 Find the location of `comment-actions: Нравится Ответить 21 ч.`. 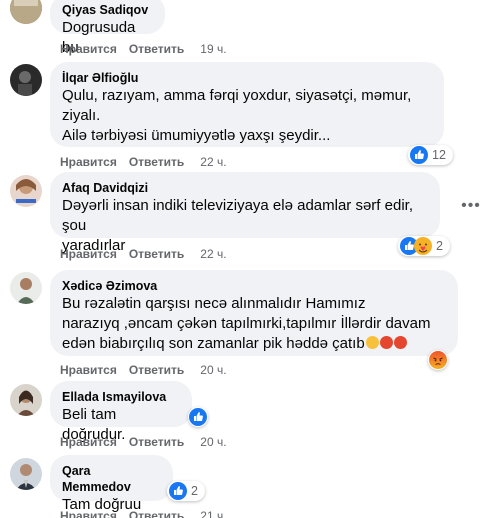

comment-actions: Нравится Ответить 21 ч. is located at coordinates (143, 513).